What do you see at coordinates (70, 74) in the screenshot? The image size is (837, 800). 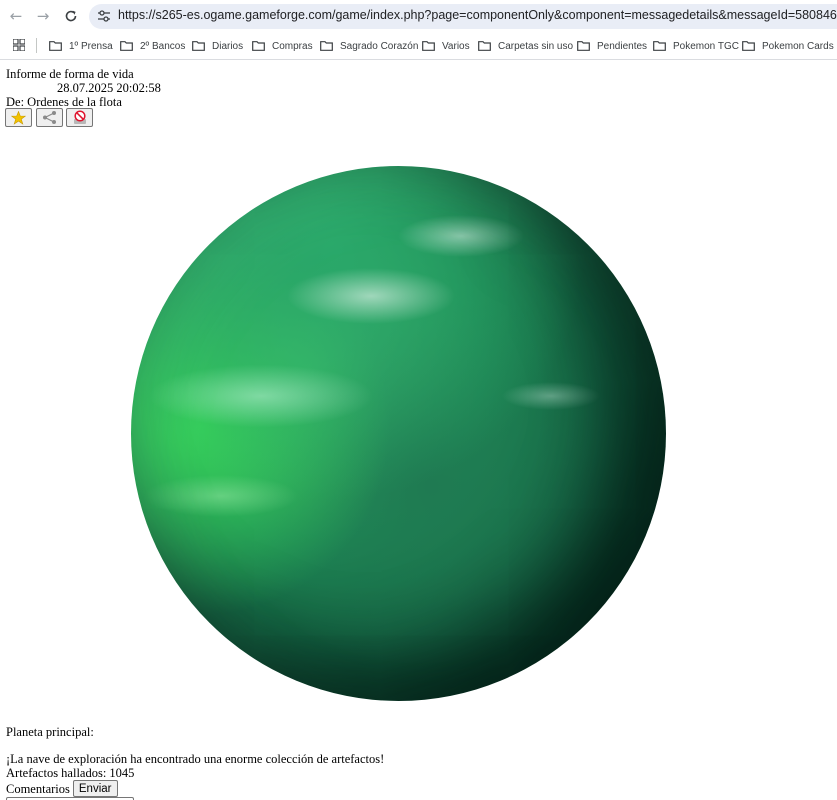 I see `message-title: Informe de forma de vida` at bounding box center [70, 74].